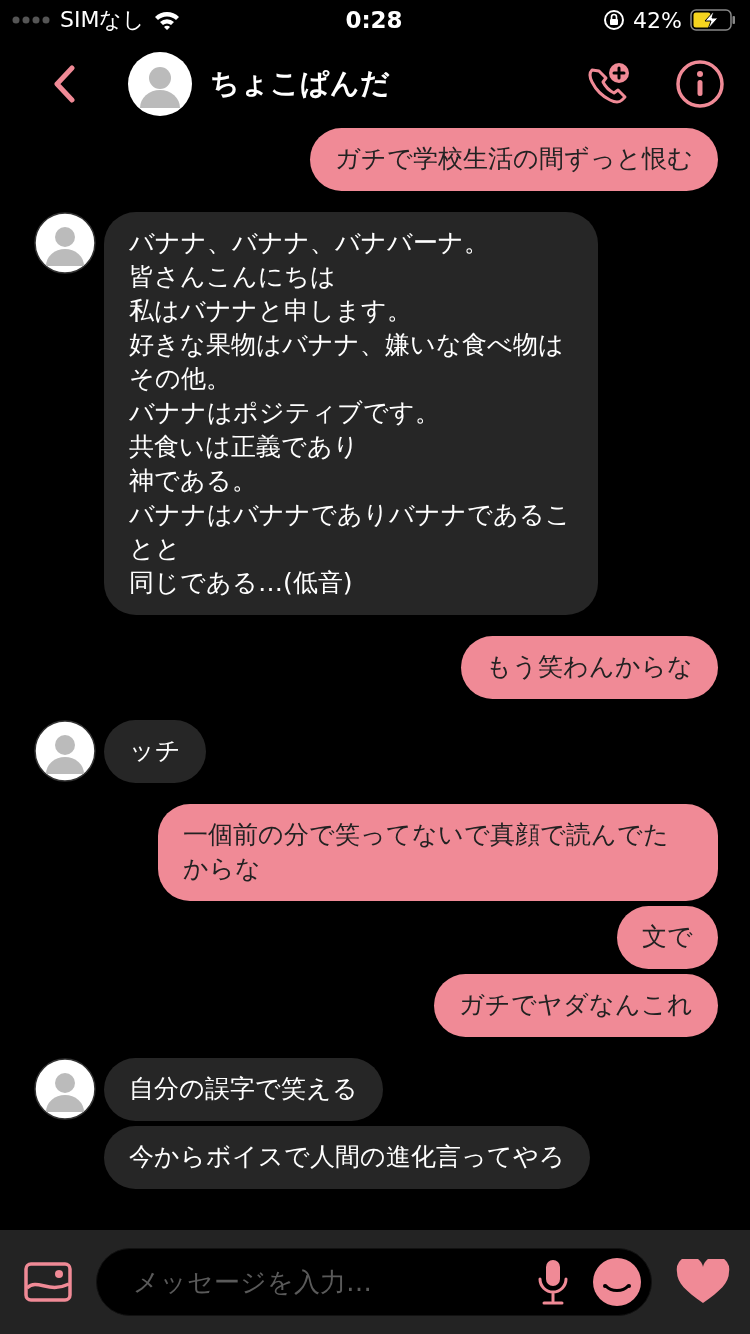 The width and height of the screenshot is (750, 1334). Describe the element at coordinates (32, 20) in the screenshot. I see `signal-icon` at that location.